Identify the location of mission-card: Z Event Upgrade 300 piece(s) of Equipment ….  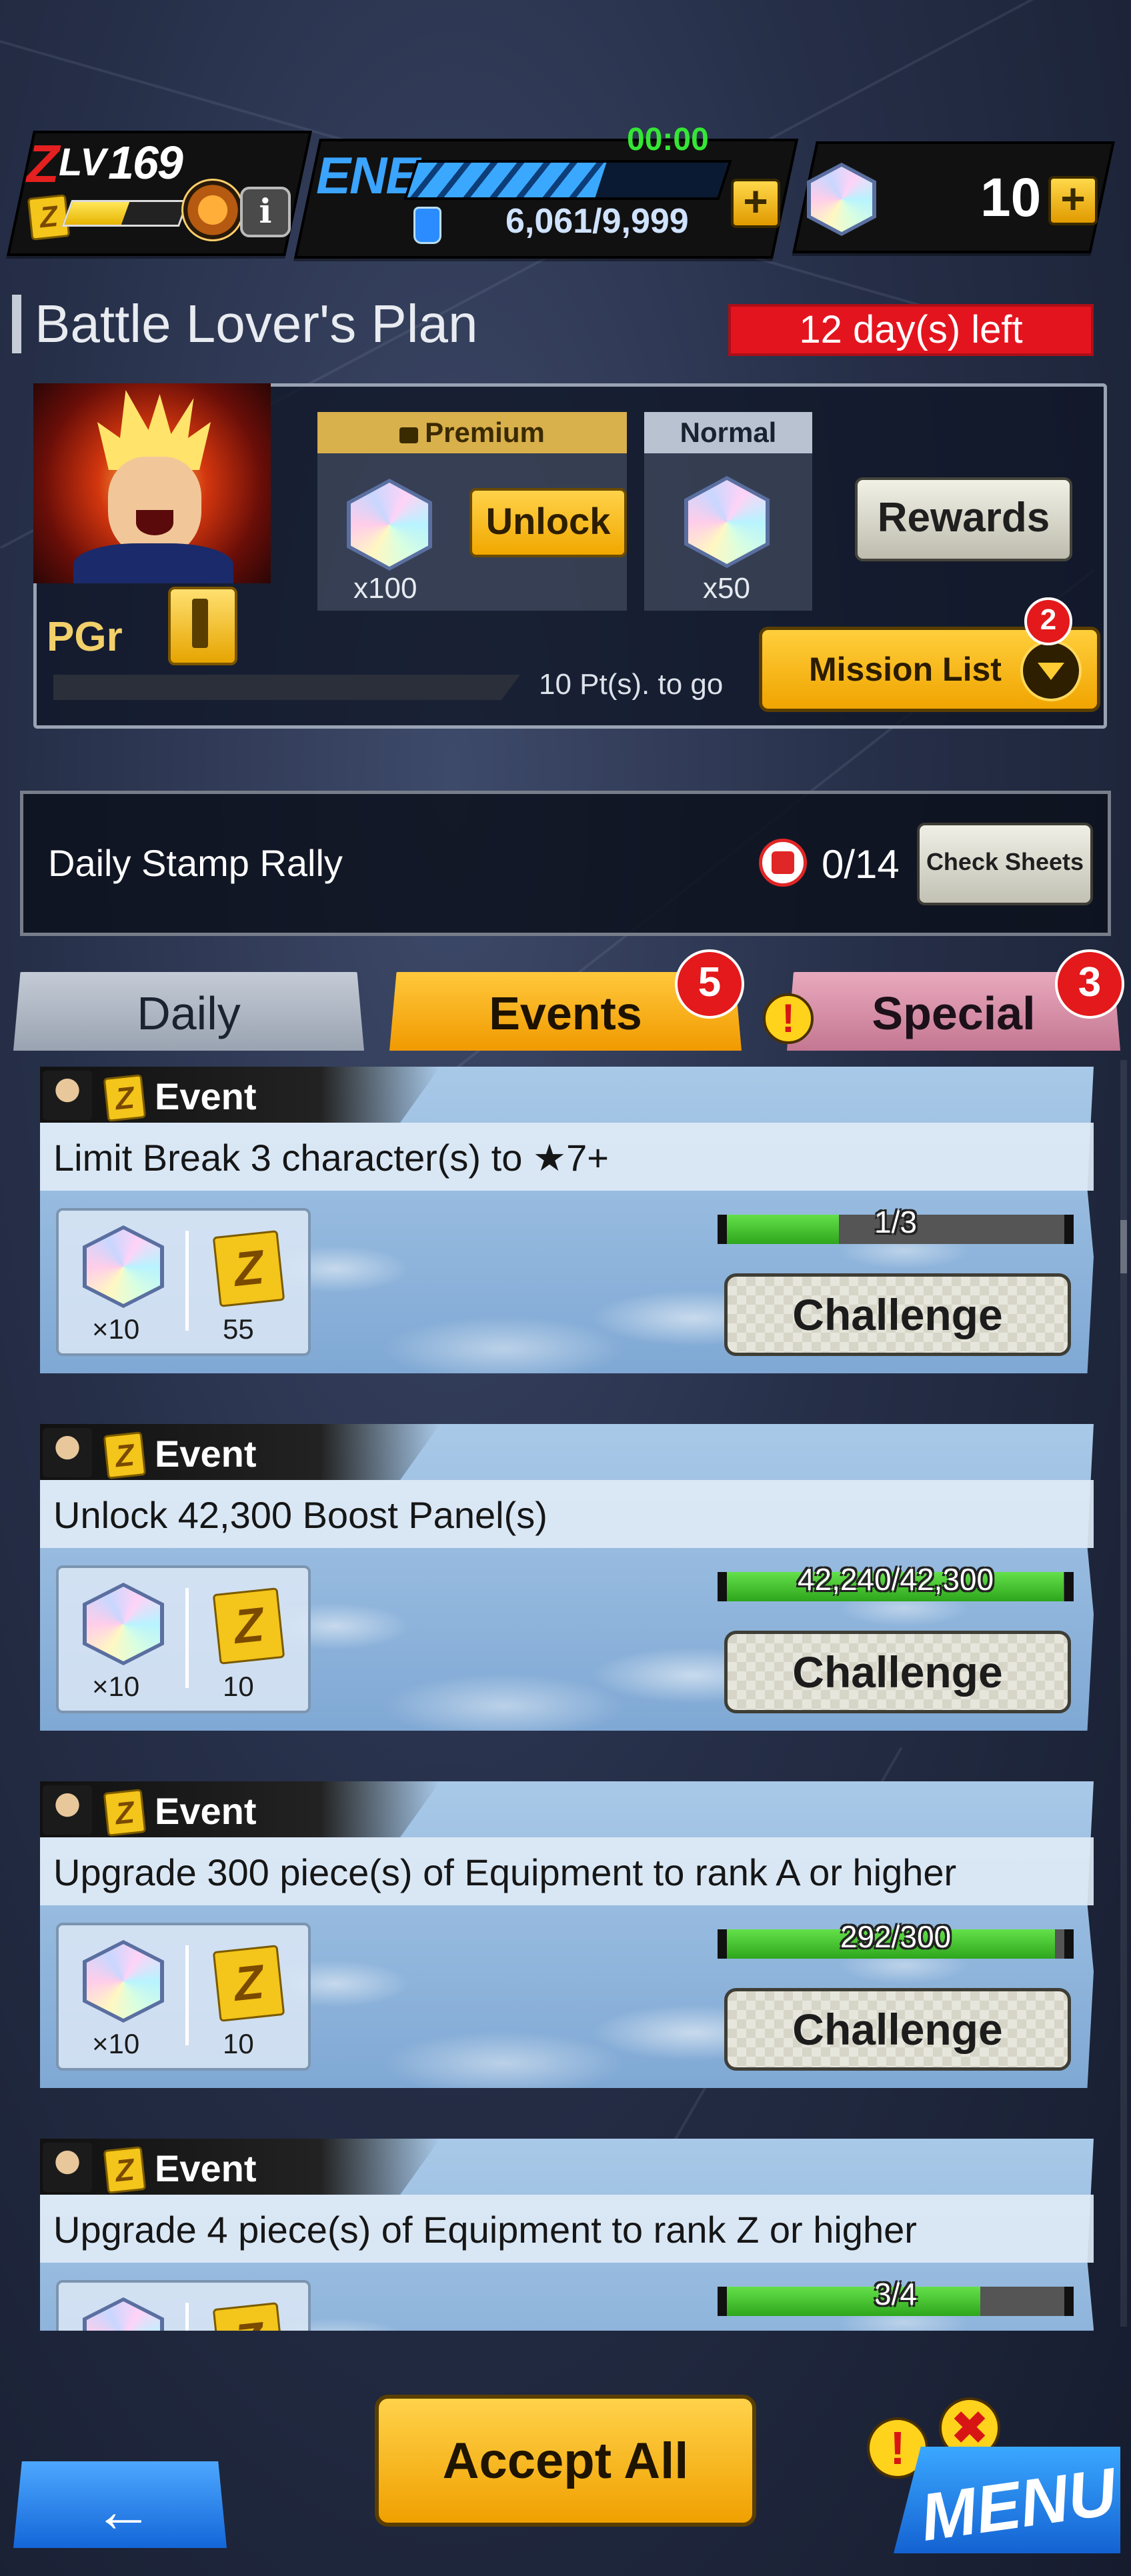
(567, 1934).